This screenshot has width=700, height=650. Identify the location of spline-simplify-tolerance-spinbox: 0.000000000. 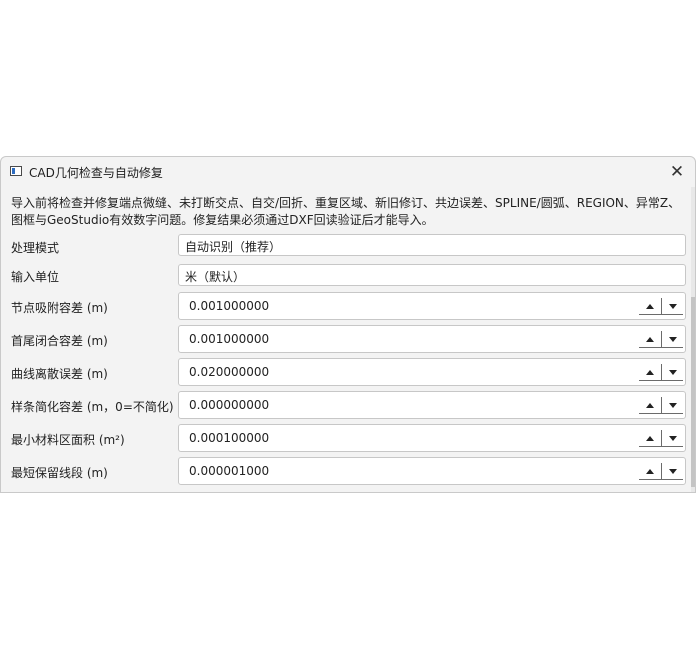
(432, 405).